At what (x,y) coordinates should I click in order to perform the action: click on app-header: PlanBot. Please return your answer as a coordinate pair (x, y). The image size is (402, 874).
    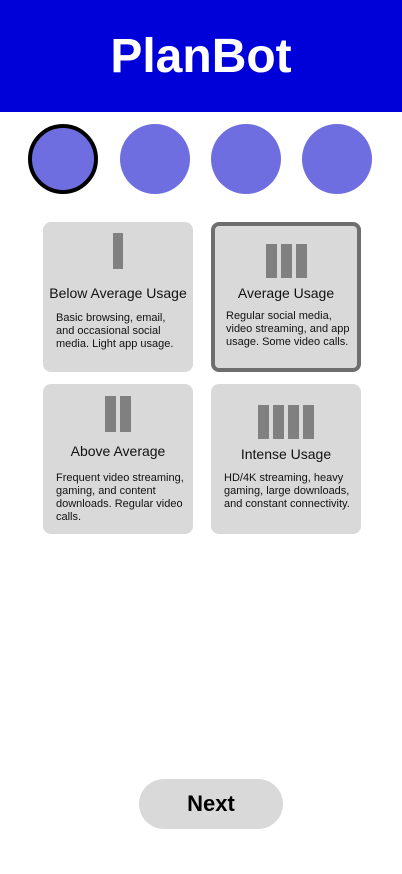
    Looking at the image, I should click on (201, 56).